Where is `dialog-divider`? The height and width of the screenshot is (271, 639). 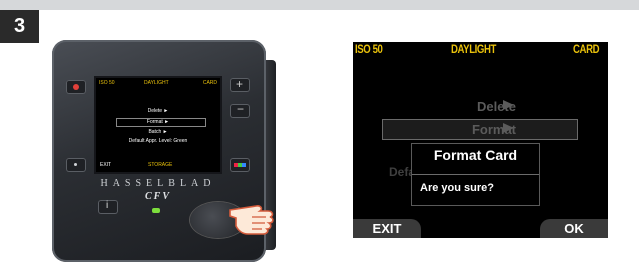
dialog-divider is located at coordinates (475, 174).